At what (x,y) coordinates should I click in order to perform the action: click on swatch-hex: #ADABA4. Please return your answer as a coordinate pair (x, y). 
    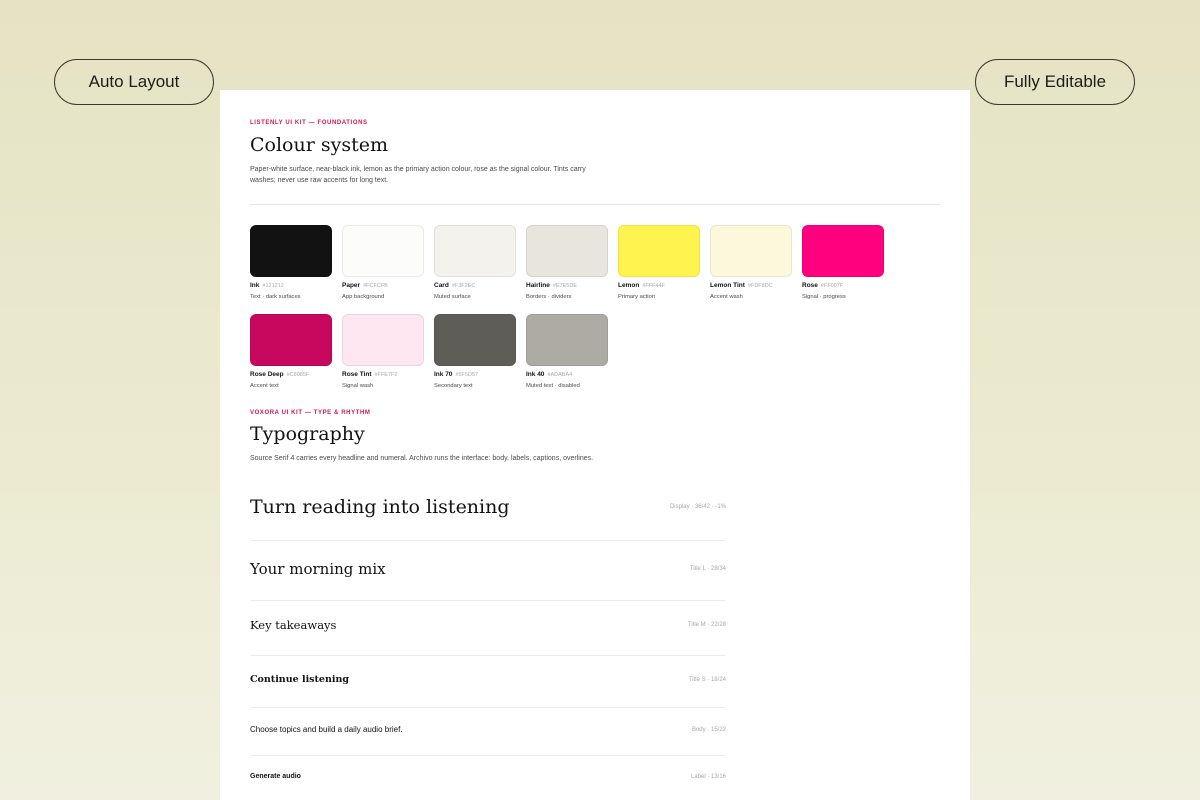
    Looking at the image, I should click on (560, 375).